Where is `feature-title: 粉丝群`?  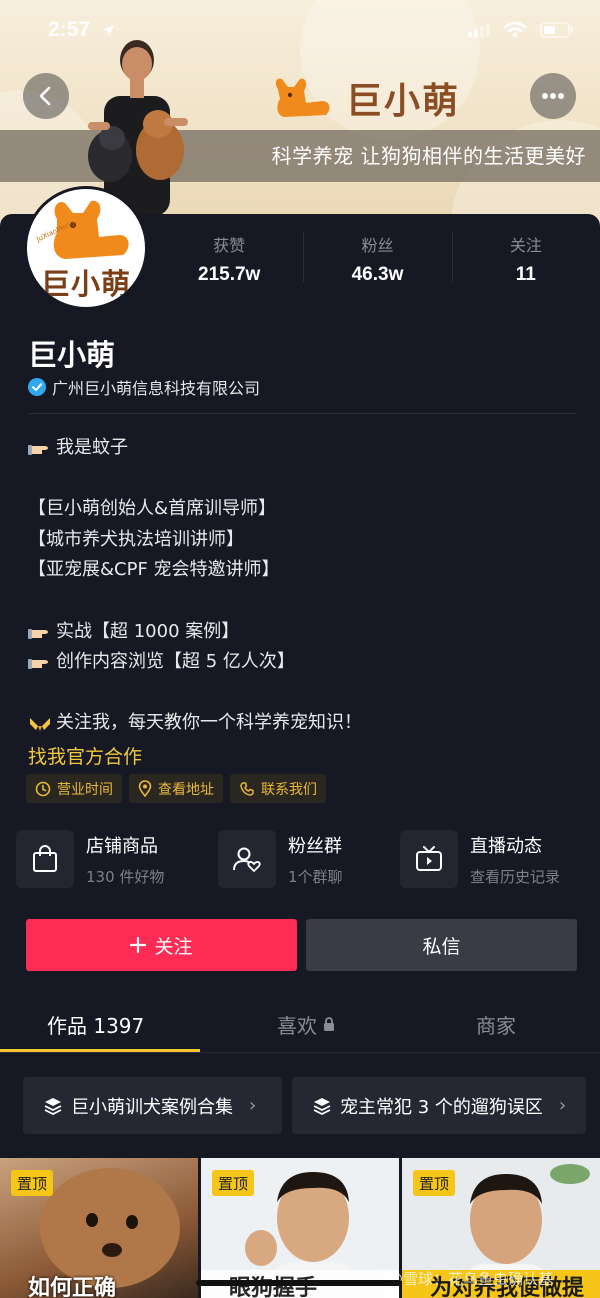
feature-title: 粉丝群 is located at coordinates (315, 846).